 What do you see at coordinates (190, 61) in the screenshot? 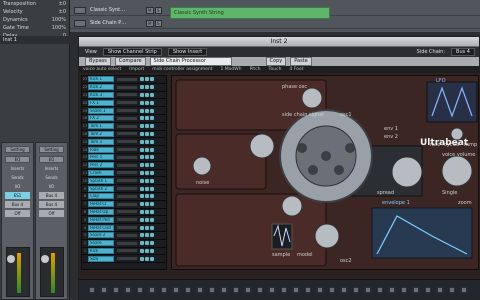
I see `preset-menu: Side Chain Processor` at bounding box center [190, 61].